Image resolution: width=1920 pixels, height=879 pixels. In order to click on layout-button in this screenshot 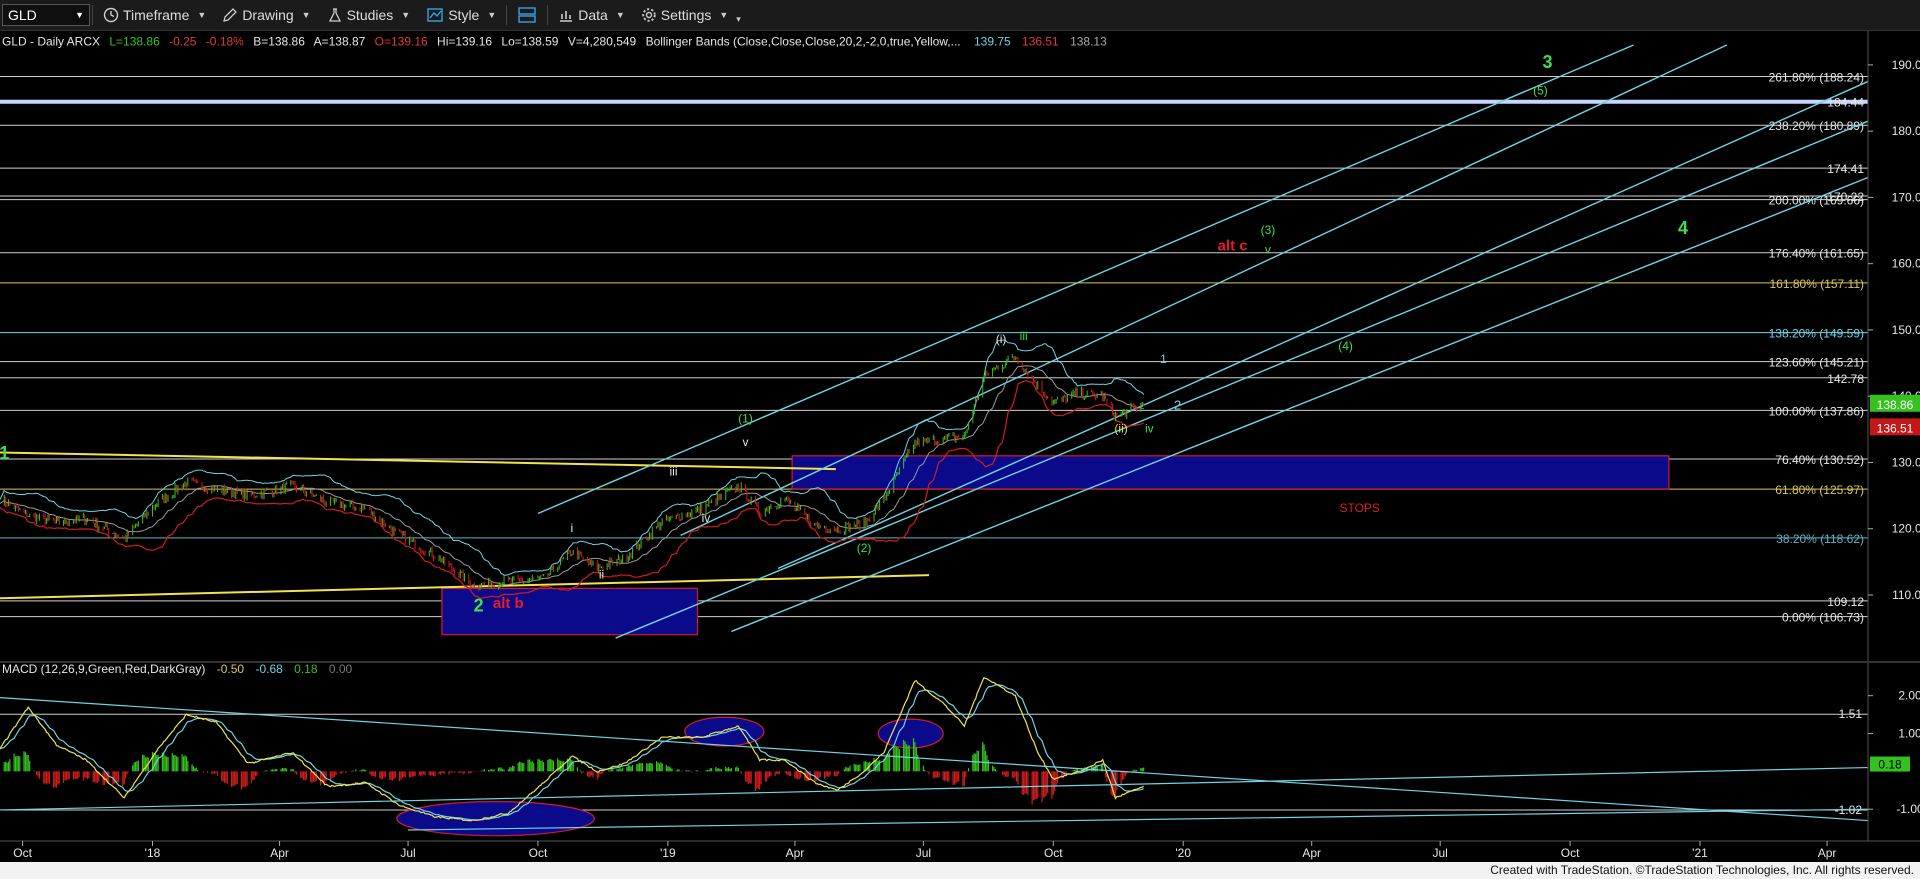, I will do `click(527, 15)`.